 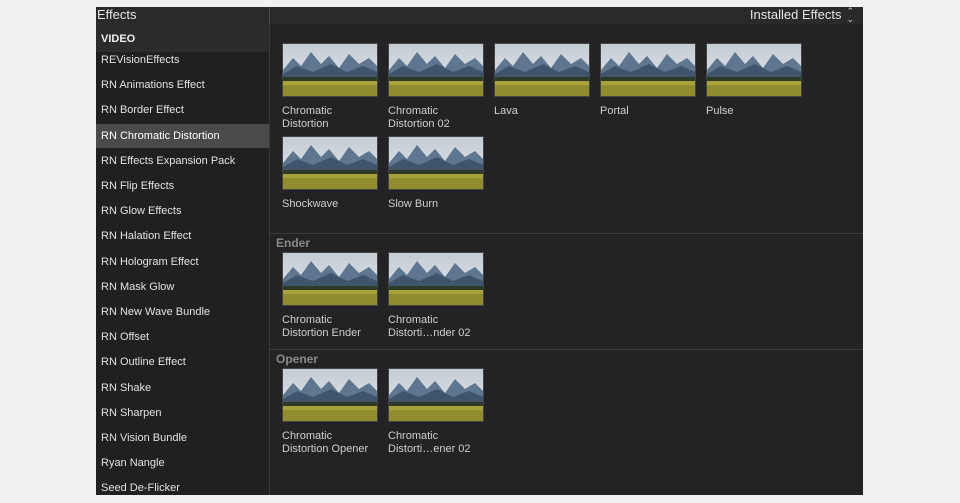 I want to click on effect-tile: Chromatic Distortion, so click(x=330, y=87).